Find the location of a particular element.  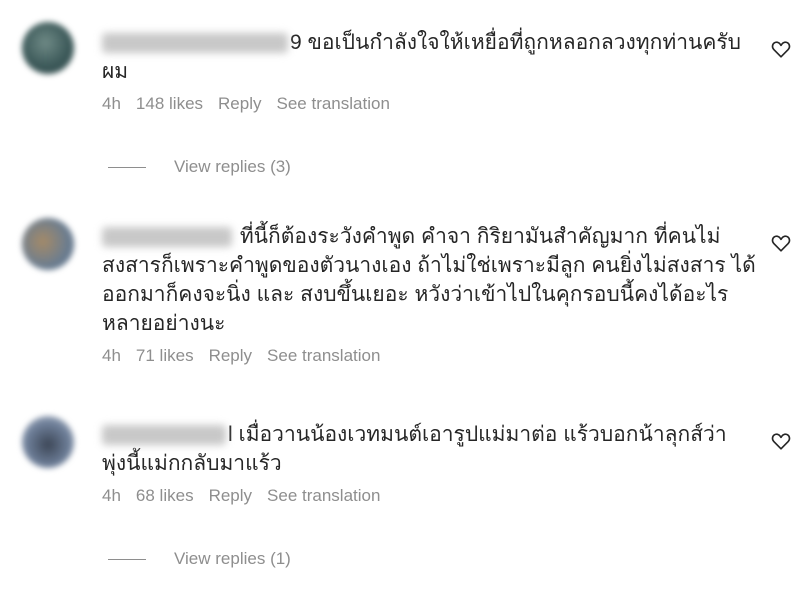

view-replies-button: View replies (1) is located at coordinates (199, 559).